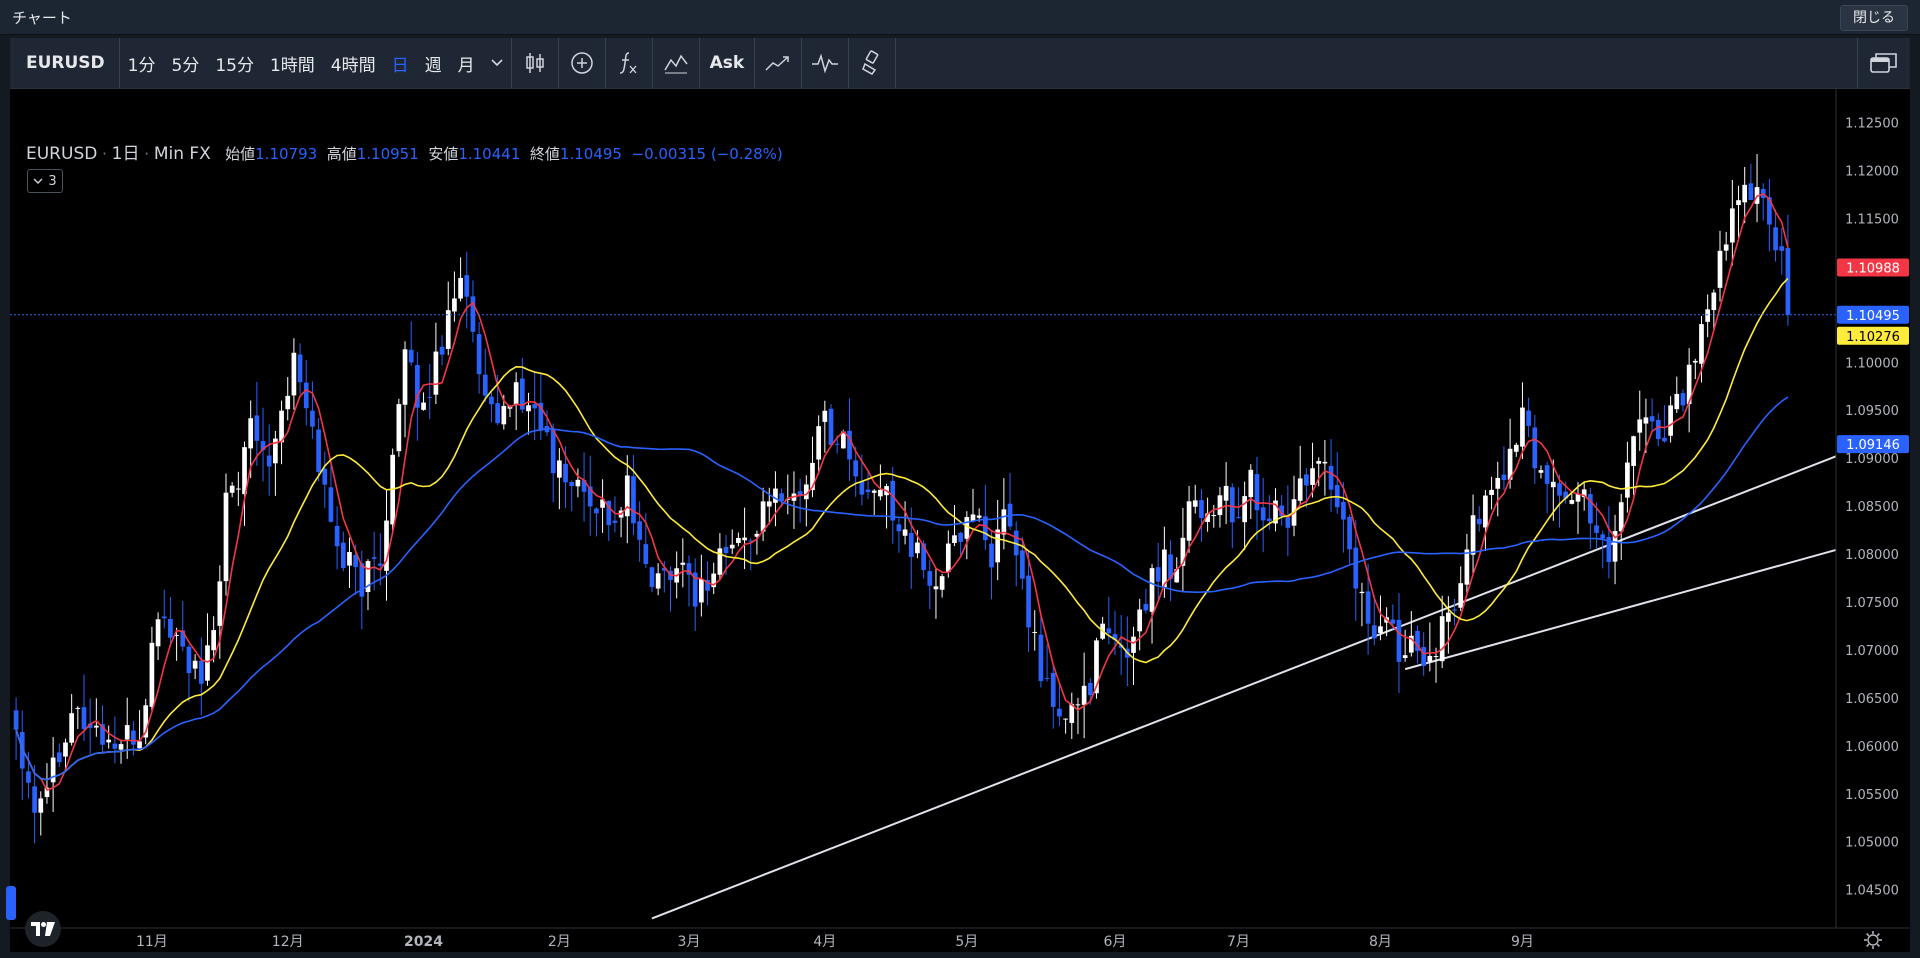 The image size is (1920, 958). I want to click on brush-icon, so click(872, 63).